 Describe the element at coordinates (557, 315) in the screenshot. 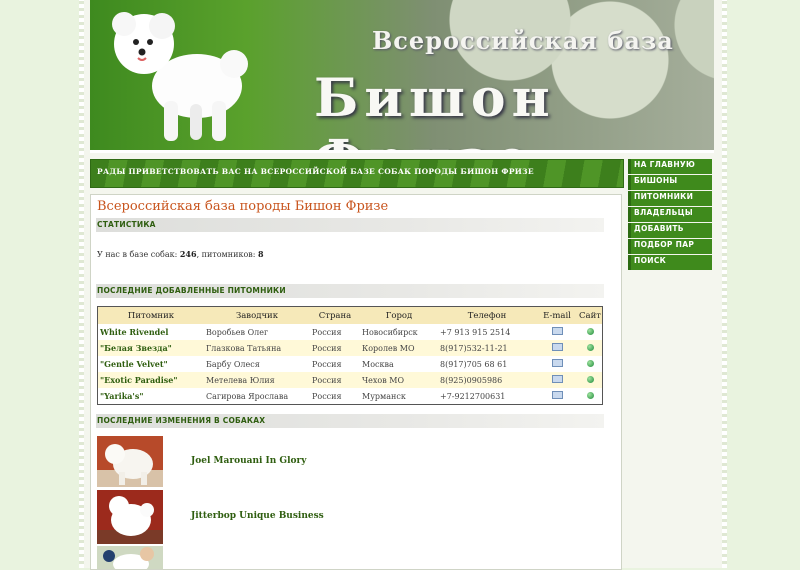

I see `column-header-email: E-mail` at that location.